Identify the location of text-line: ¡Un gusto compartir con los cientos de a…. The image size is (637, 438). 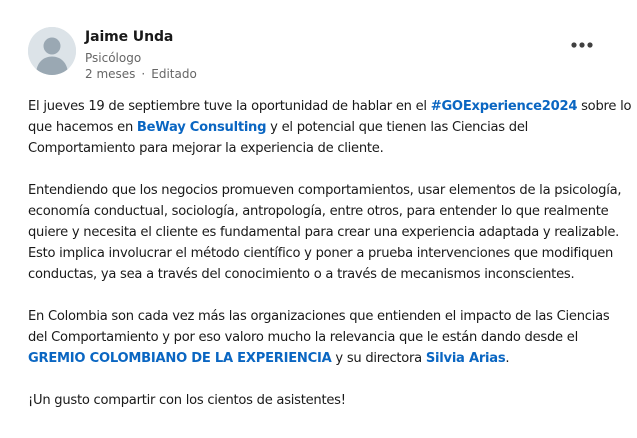
(187, 400).